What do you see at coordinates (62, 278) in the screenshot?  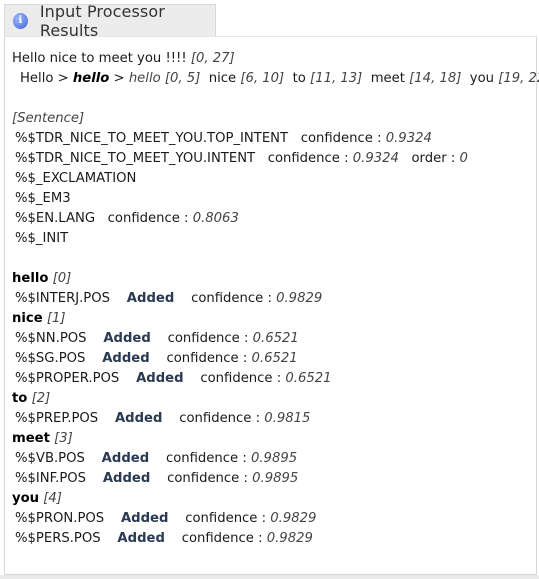 I see `word-index: [0]` at bounding box center [62, 278].